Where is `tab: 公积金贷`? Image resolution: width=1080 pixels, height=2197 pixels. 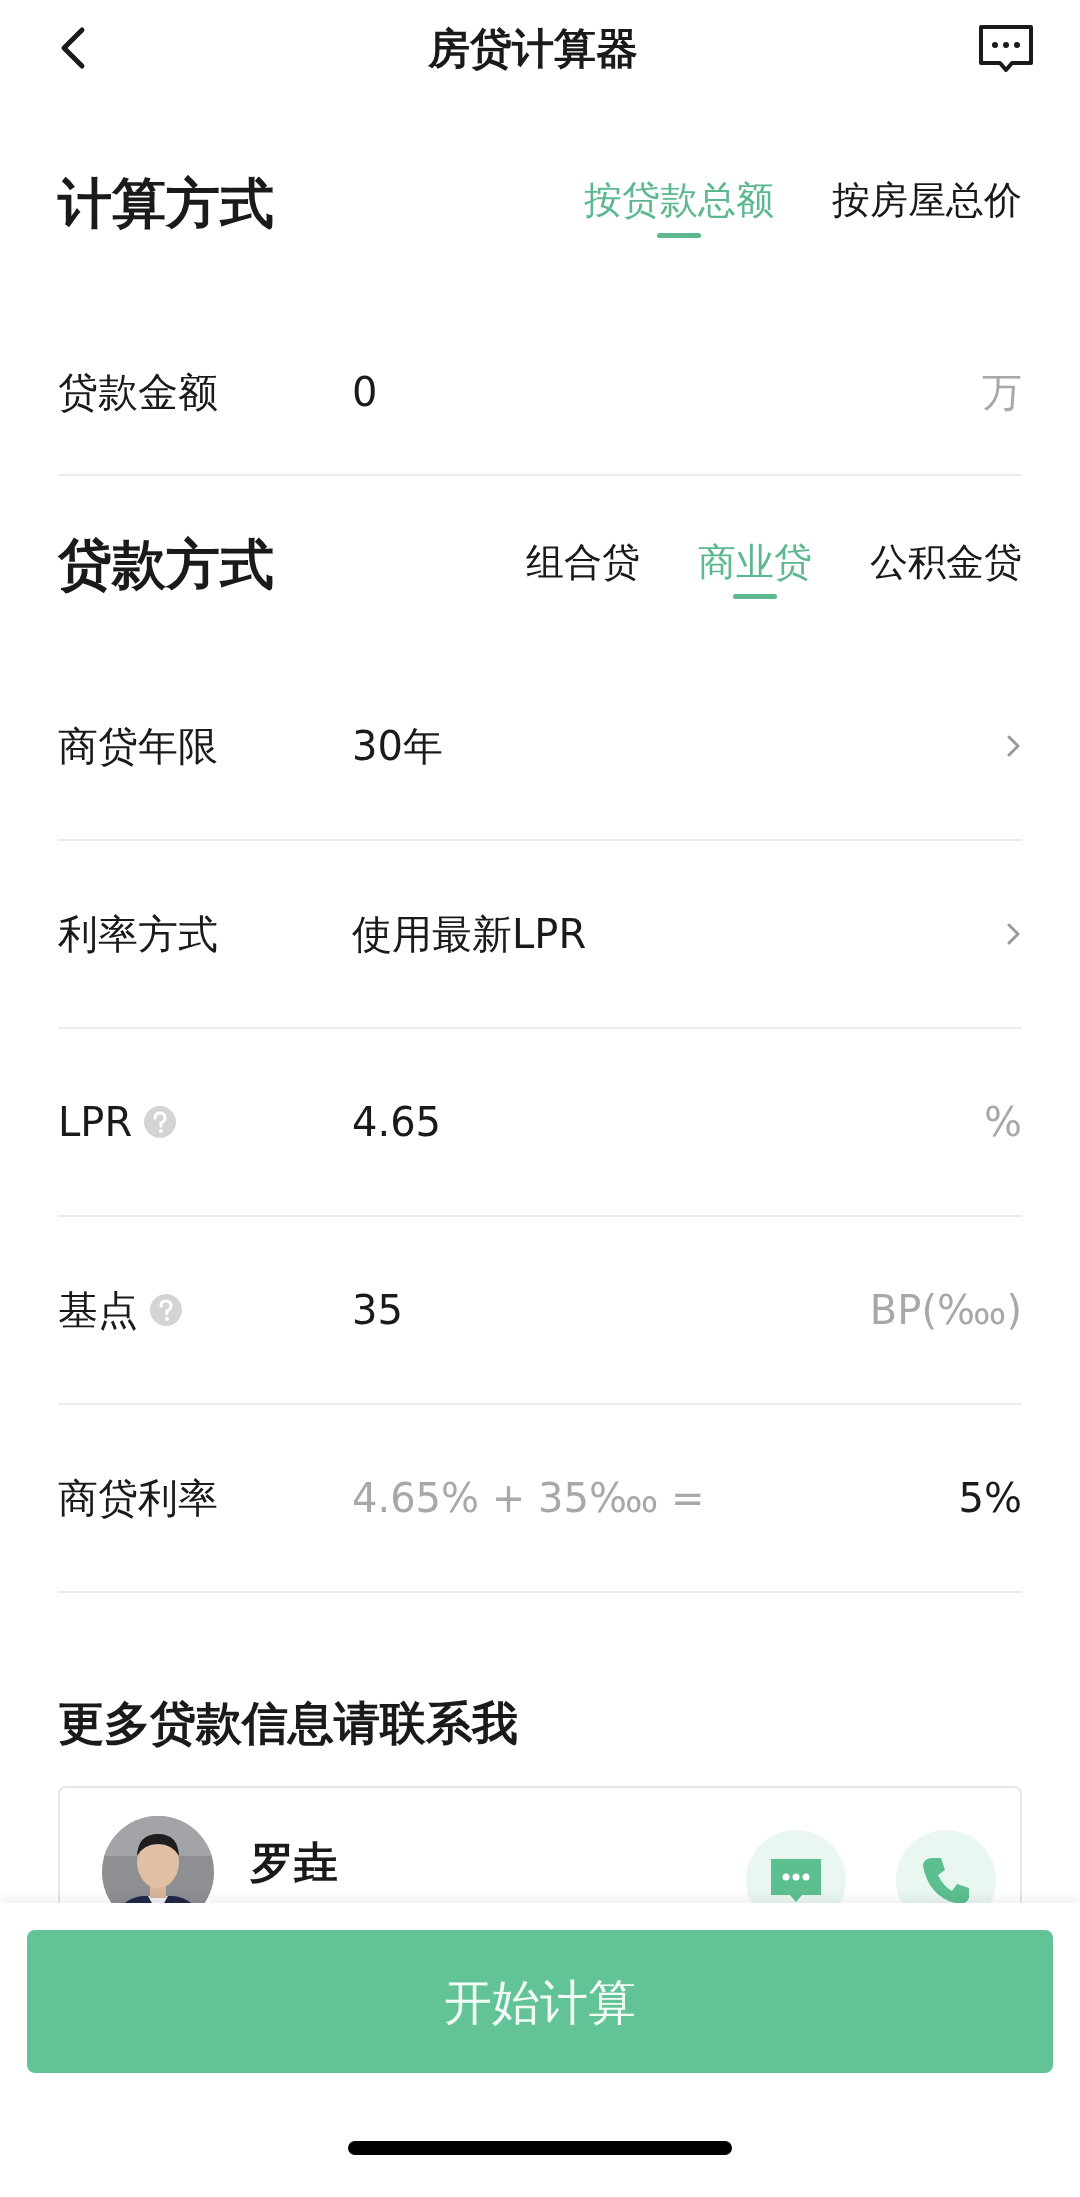
tab: 公积金贷 is located at coordinates (946, 564).